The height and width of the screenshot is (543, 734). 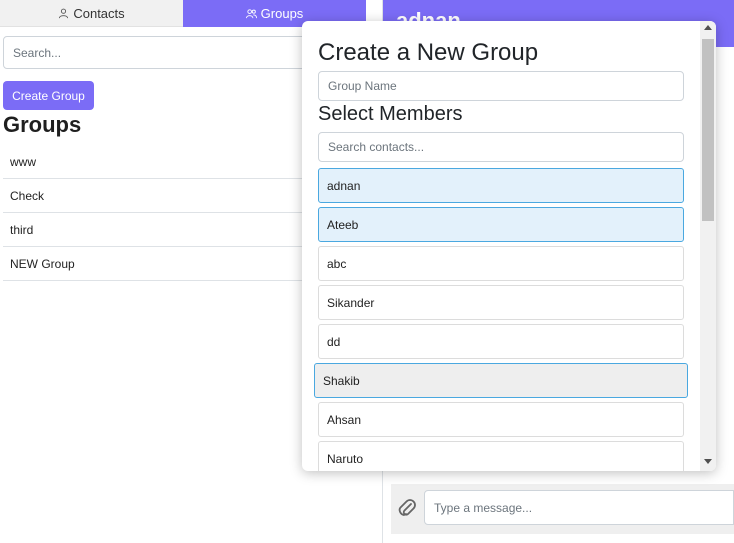 I want to click on paperclip-icon, so click(x=407, y=508).